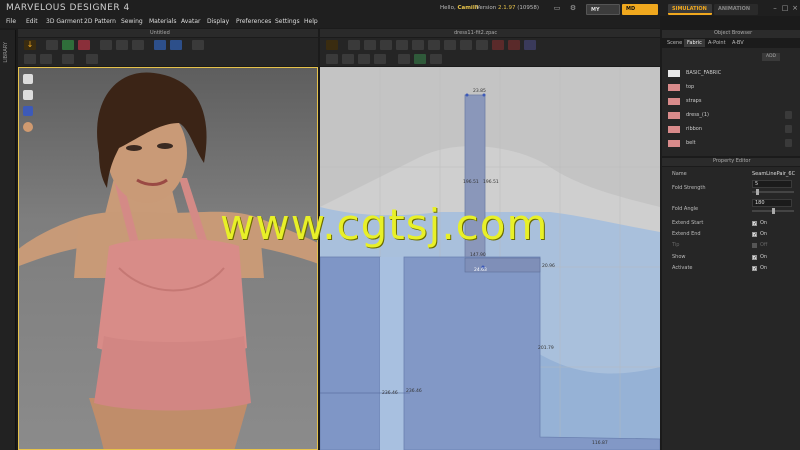 This screenshot has width=800, height=450. I want to click on watermark-text: www.cgtsj.com, so click(384, 224).